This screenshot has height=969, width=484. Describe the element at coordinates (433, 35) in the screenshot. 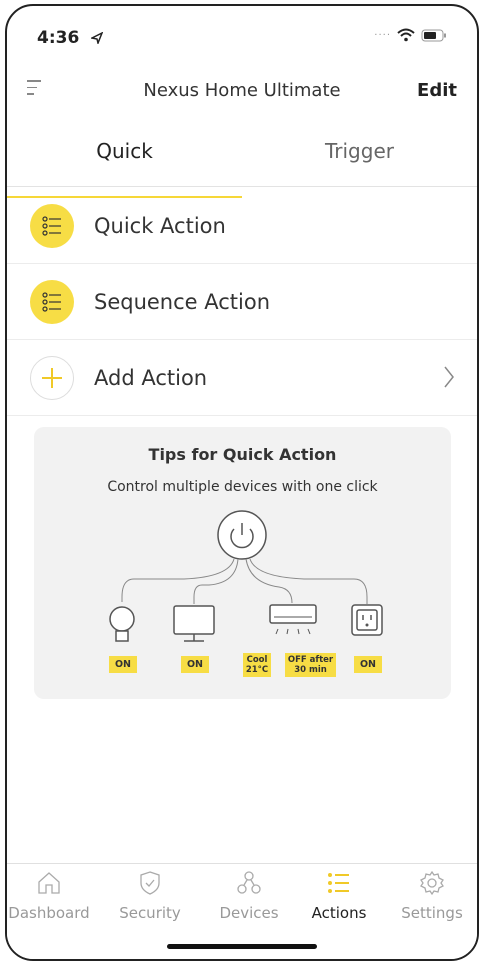

I see `battery-icon` at that location.